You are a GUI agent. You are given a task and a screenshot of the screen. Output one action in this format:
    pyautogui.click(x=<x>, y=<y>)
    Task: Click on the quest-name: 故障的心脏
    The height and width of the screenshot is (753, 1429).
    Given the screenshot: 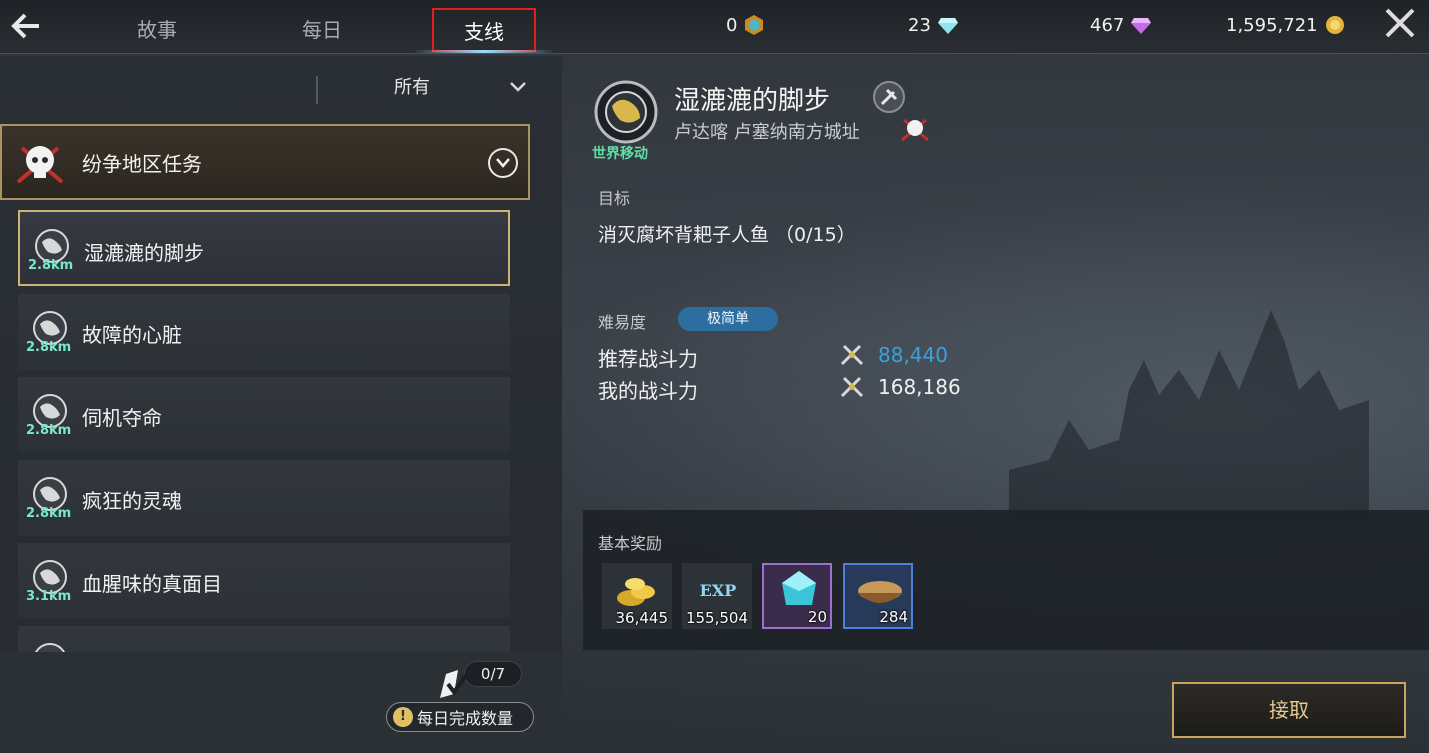 What is the action you would take?
    pyautogui.click(x=132, y=335)
    